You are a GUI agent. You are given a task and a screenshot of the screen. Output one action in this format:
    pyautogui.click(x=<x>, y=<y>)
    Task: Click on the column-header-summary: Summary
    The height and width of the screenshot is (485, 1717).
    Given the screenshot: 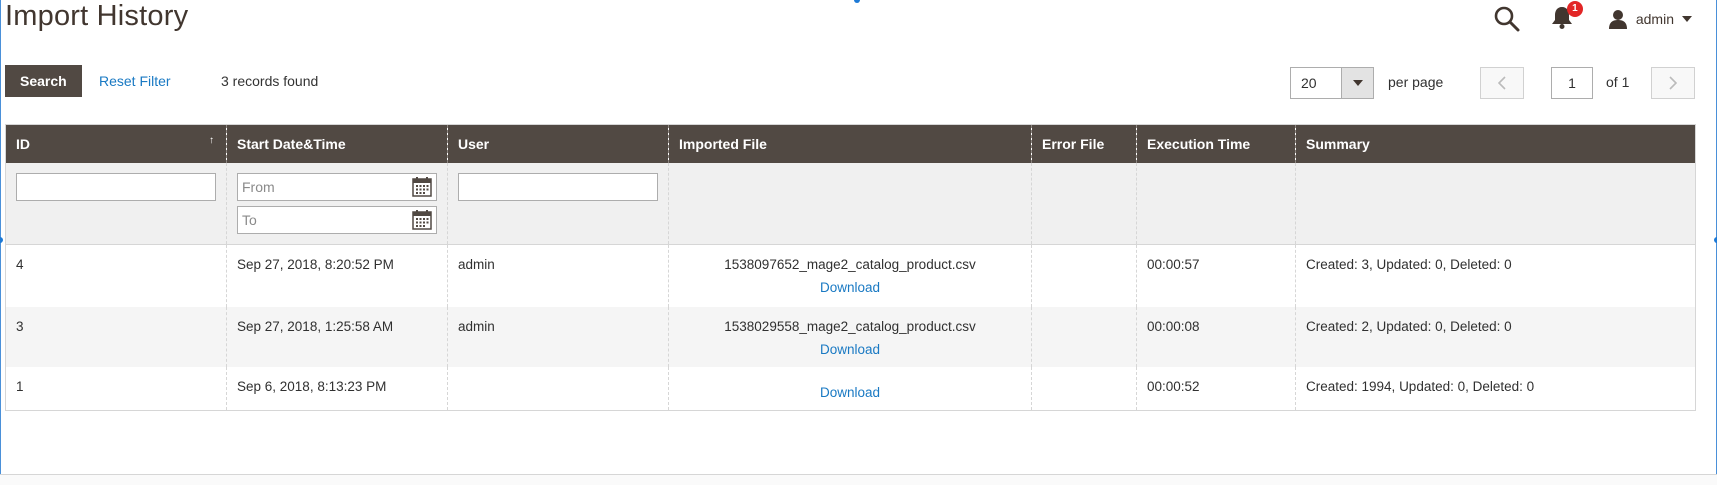 What is the action you would take?
    pyautogui.click(x=1495, y=143)
    